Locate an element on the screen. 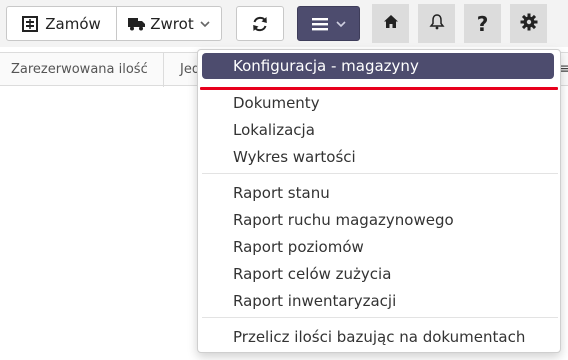 The image size is (568, 360). settings-button is located at coordinates (528, 23).